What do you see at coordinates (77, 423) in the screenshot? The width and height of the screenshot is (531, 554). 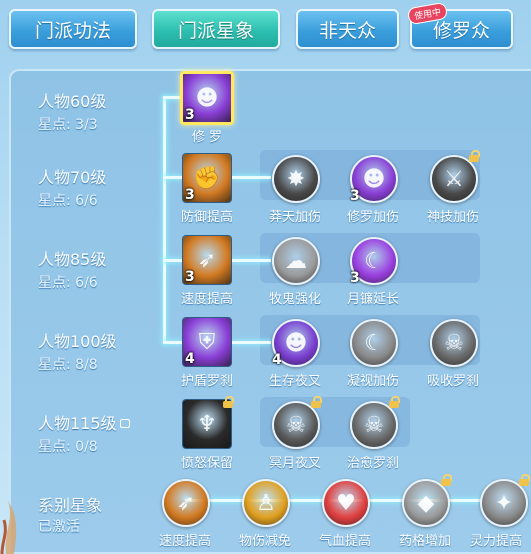 I see `row-level: 人物115级` at bounding box center [77, 423].